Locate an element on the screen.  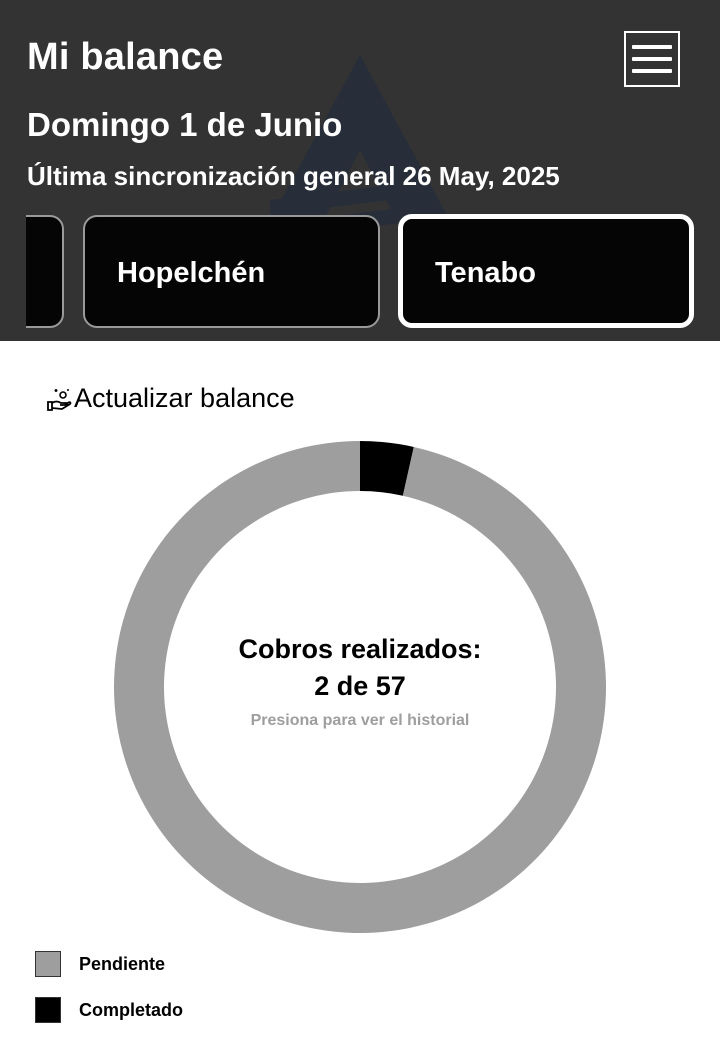
branch-tab-hopelchen: Hopelchén is located at coordinates (231, 271).